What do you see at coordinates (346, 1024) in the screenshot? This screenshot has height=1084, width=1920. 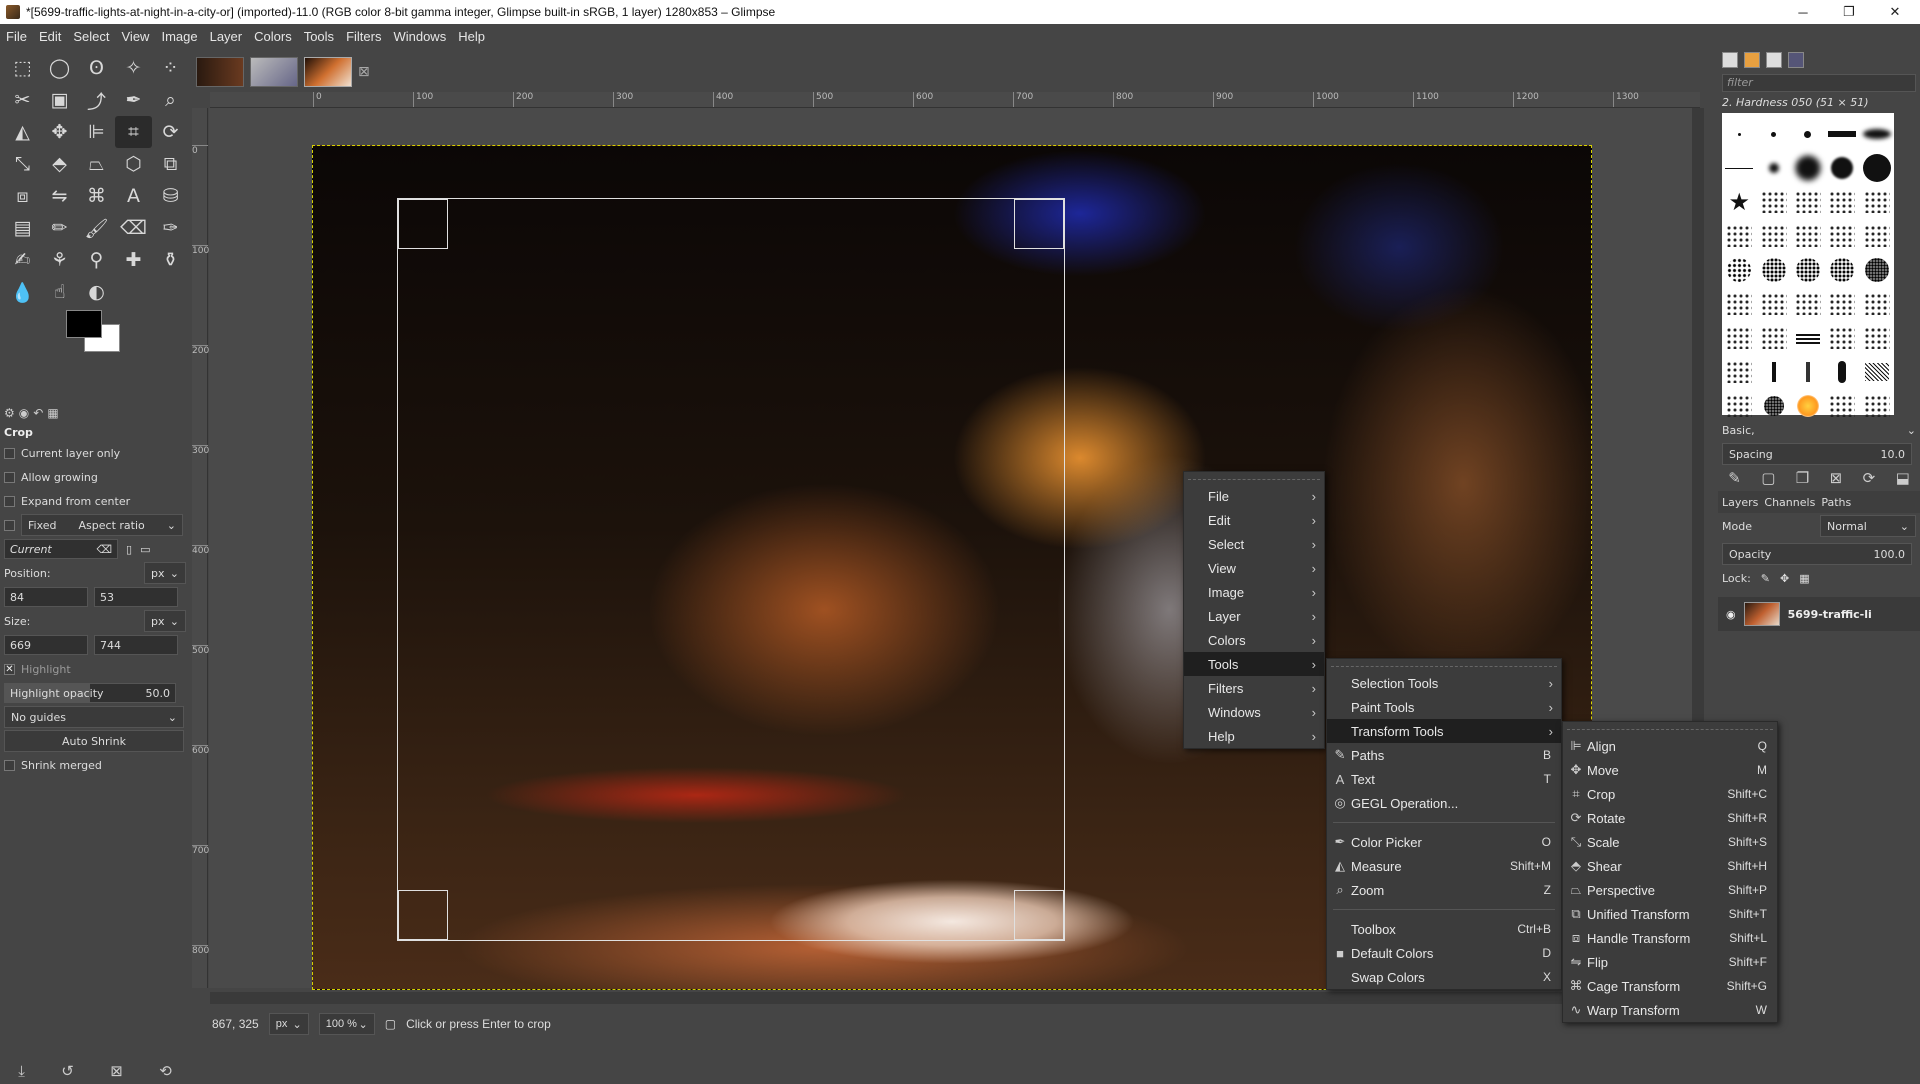 I see `zoom-combo: 100 % ⌄` at bounding box center [346, 1024].